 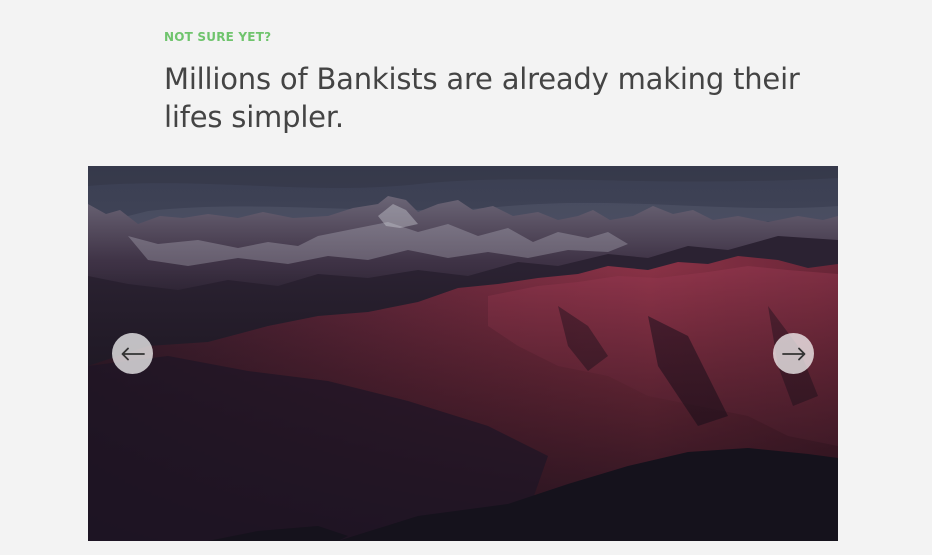 I want to click on slider-next-button, so click(x=793, y=353).